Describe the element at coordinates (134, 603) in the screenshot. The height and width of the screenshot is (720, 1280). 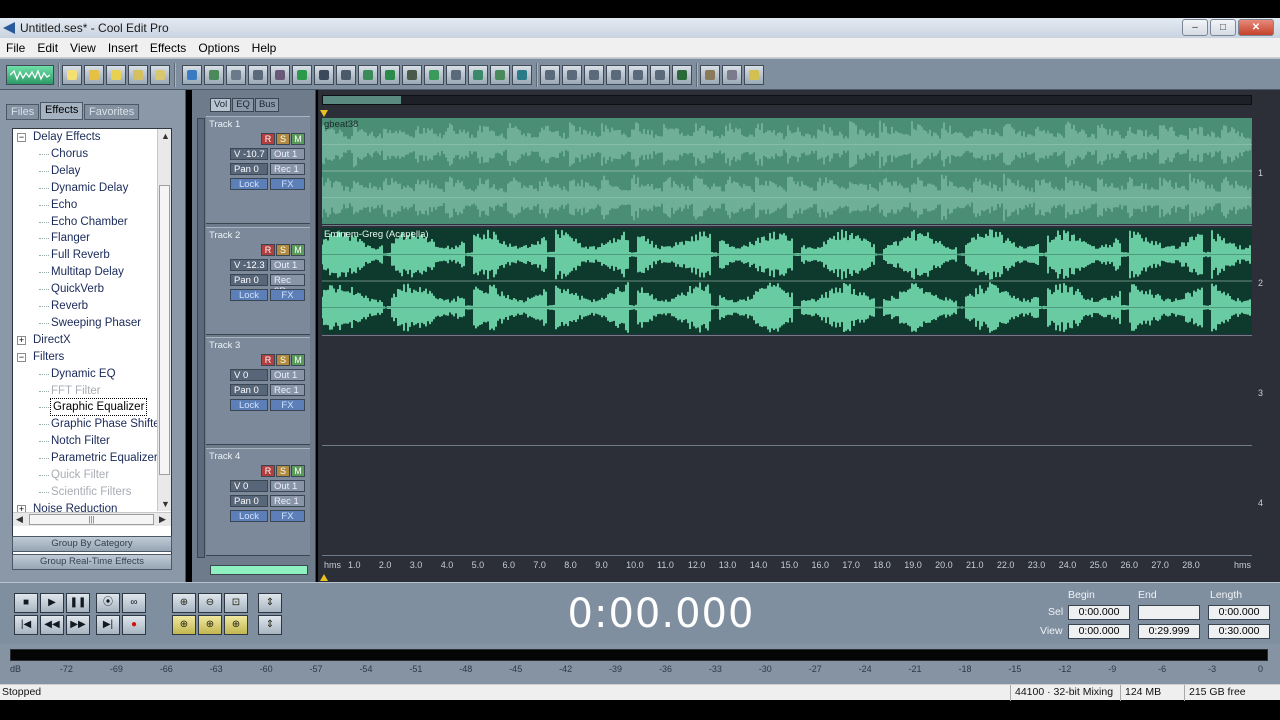
I see `loop-play-icon: ∞` at that location.